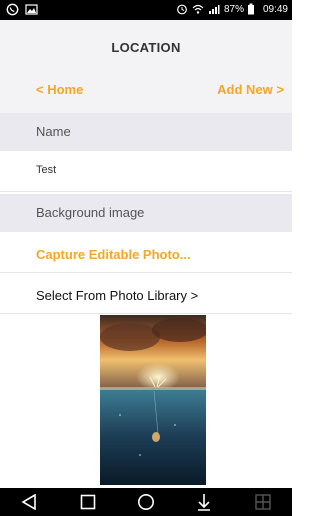 The width and height of the screenshot is (320, 516). Describe the element at coordinates (46, 170) in the screenshot. I see `name-field: Test` at that location.